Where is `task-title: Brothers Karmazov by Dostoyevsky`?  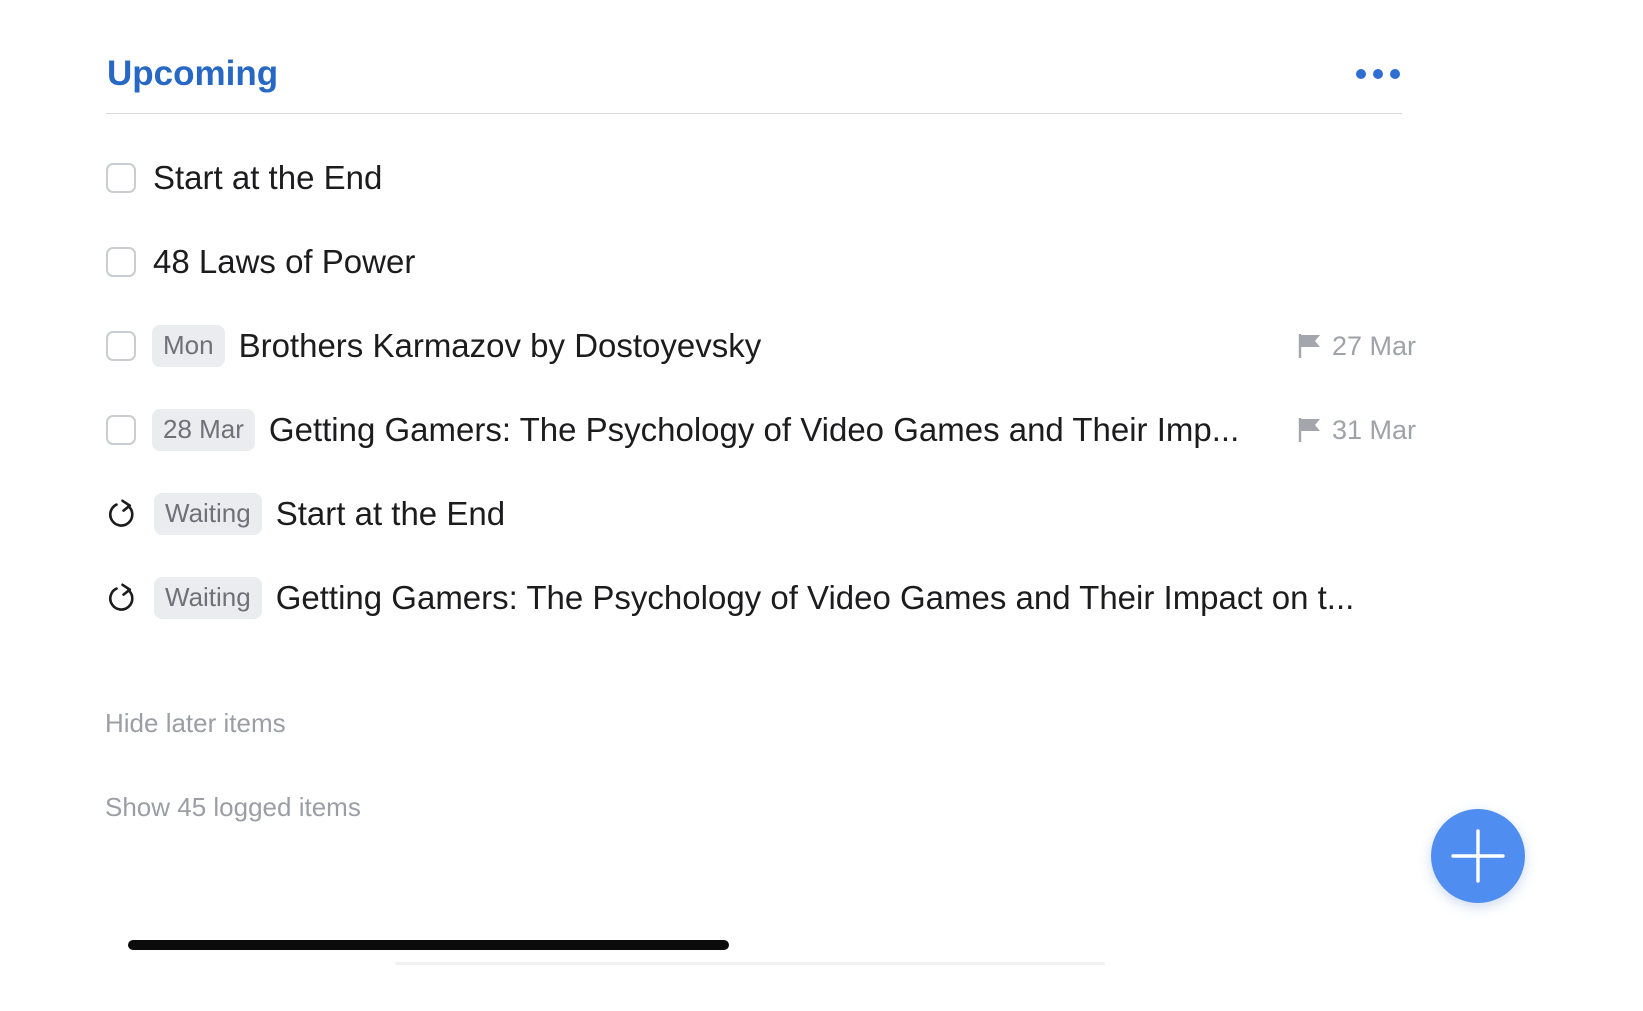 task-title: Brothers Karmazov by Dostoyevsky is located at coordinates (500, 346).